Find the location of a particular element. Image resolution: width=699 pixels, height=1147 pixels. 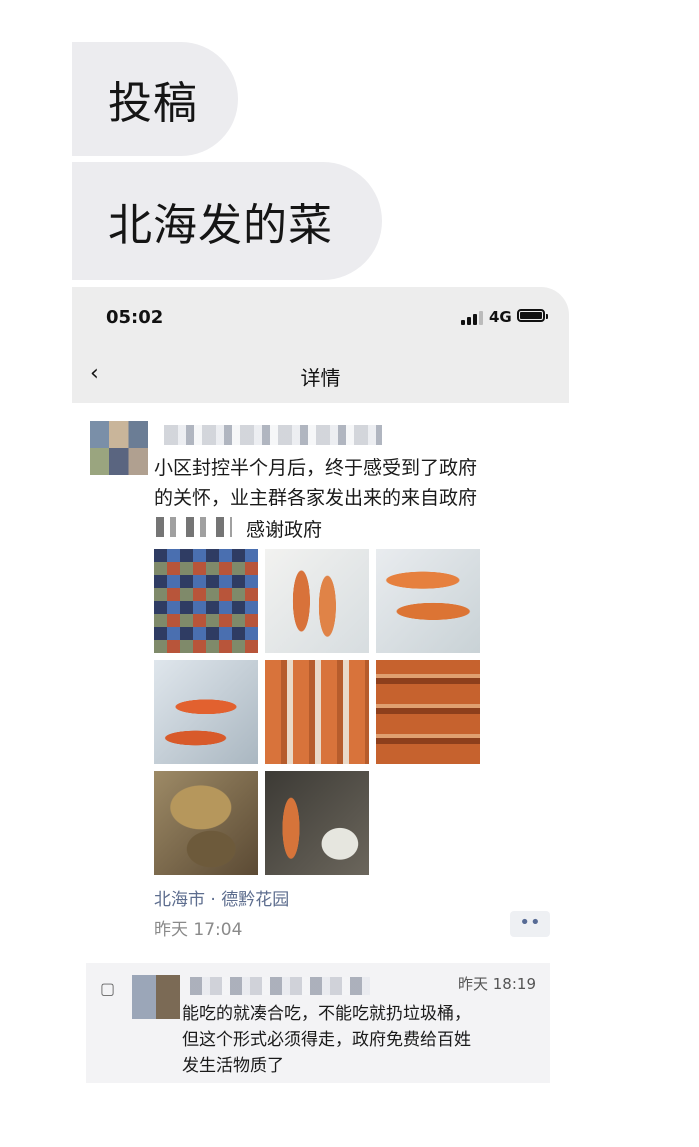

comment-time: 昨天 18:19 is located at coordinates (497, 984).